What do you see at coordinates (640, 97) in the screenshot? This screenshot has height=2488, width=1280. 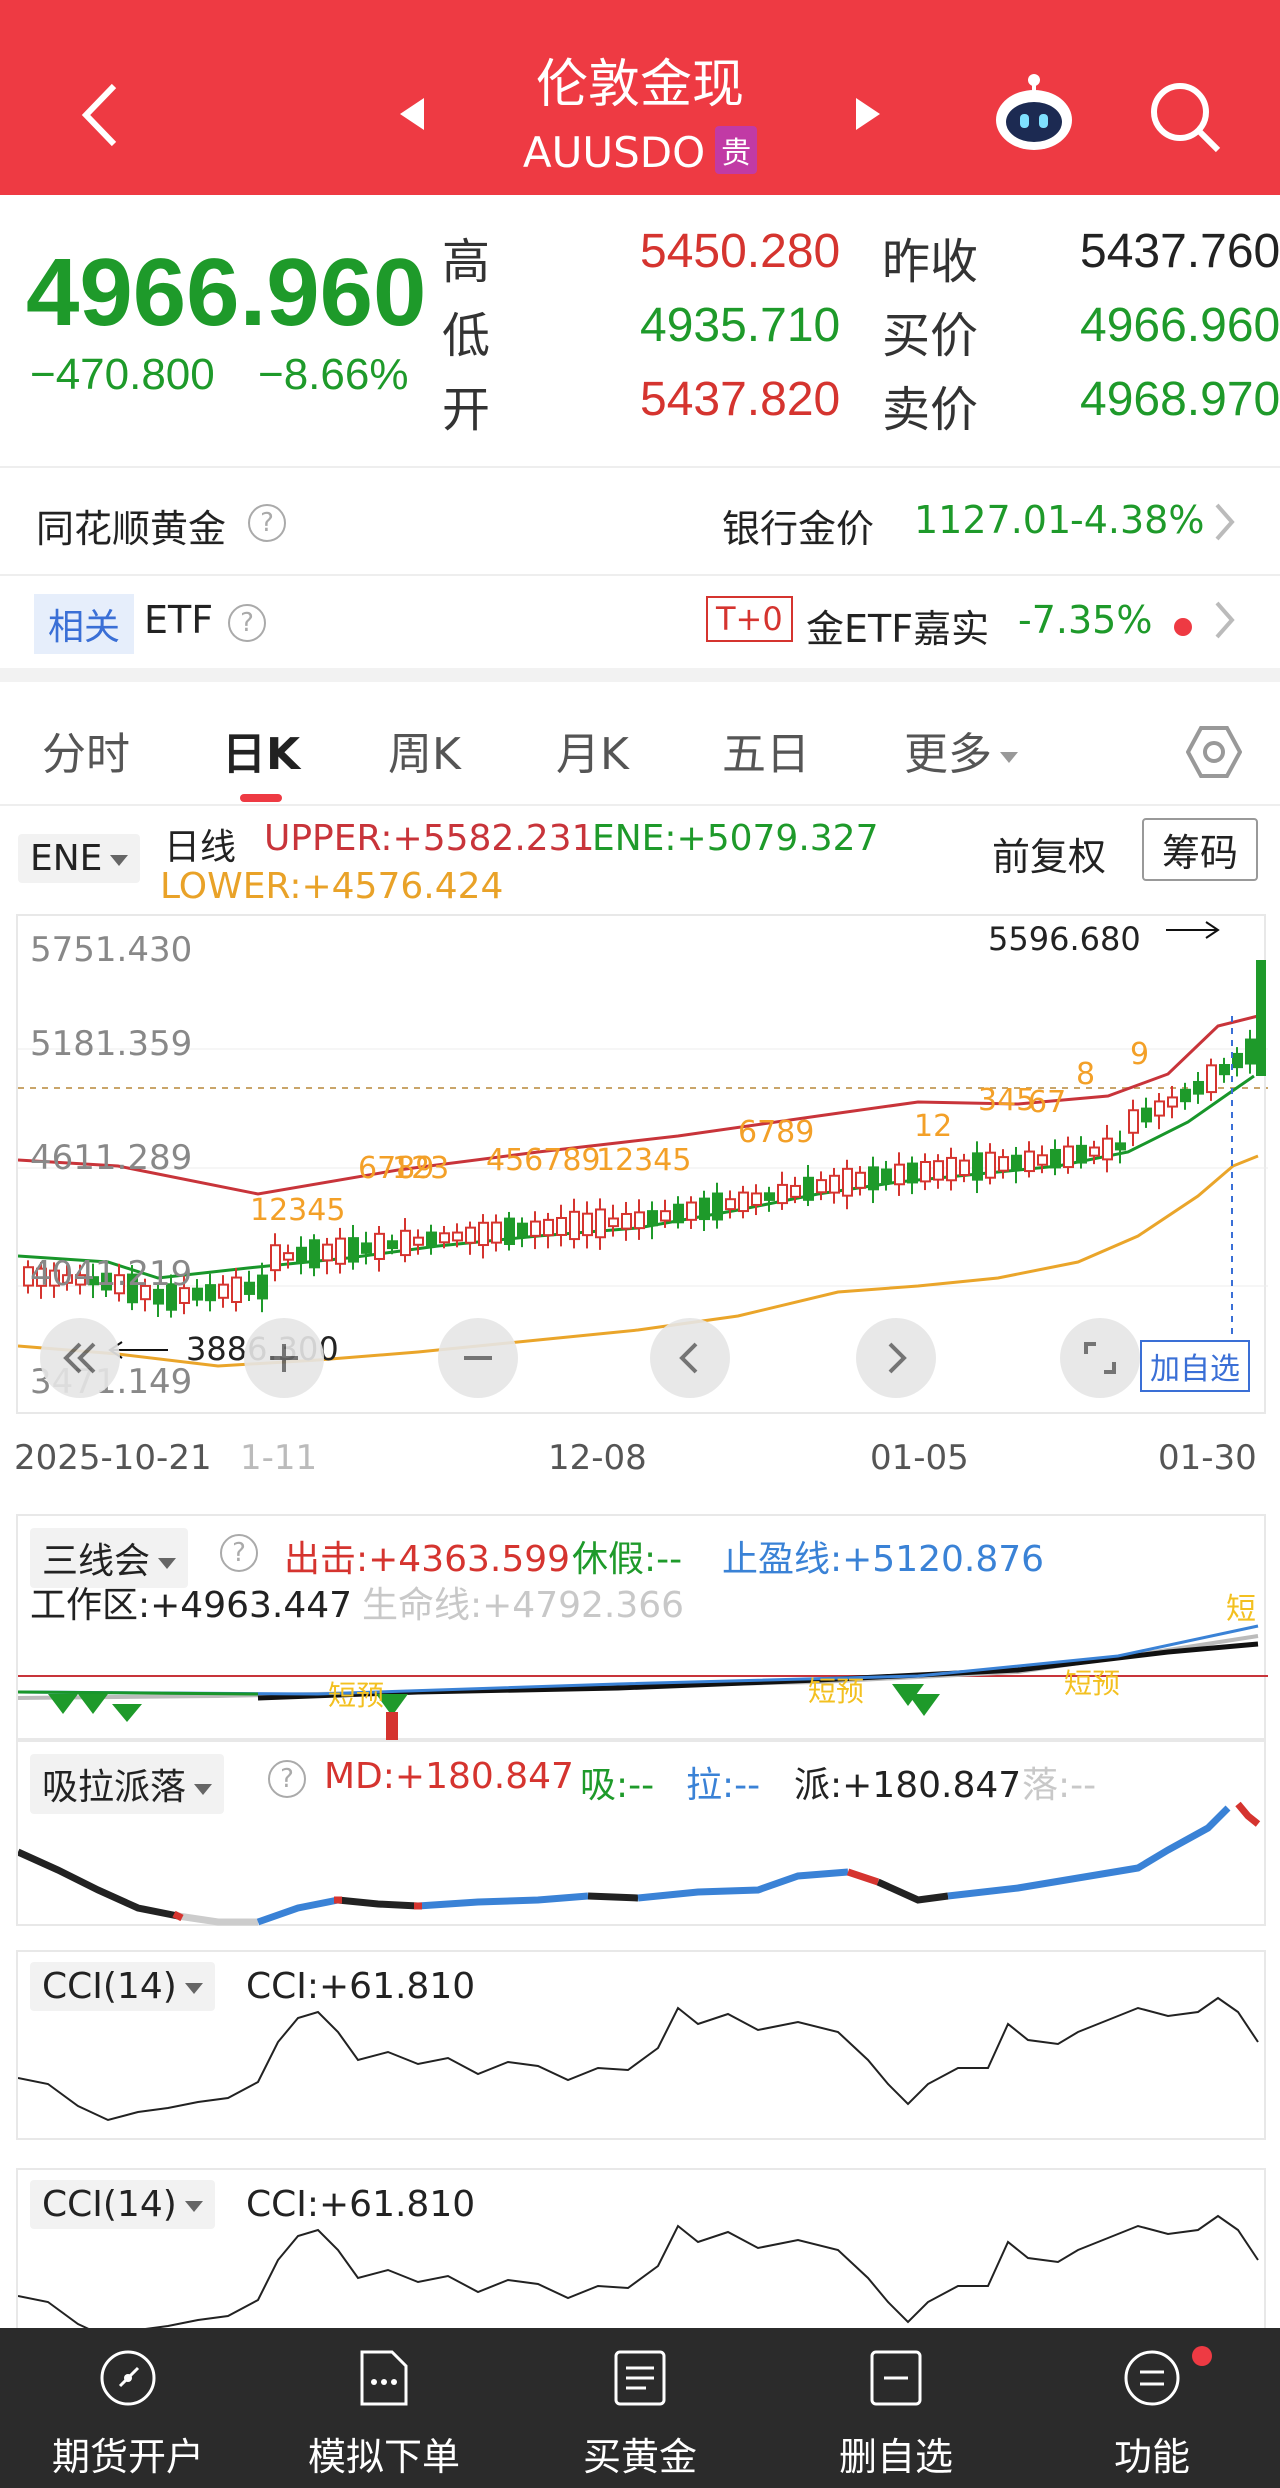 I see `app-header: 伦敦金现 AUUSDO 贵` at bounding box center [640, 97].